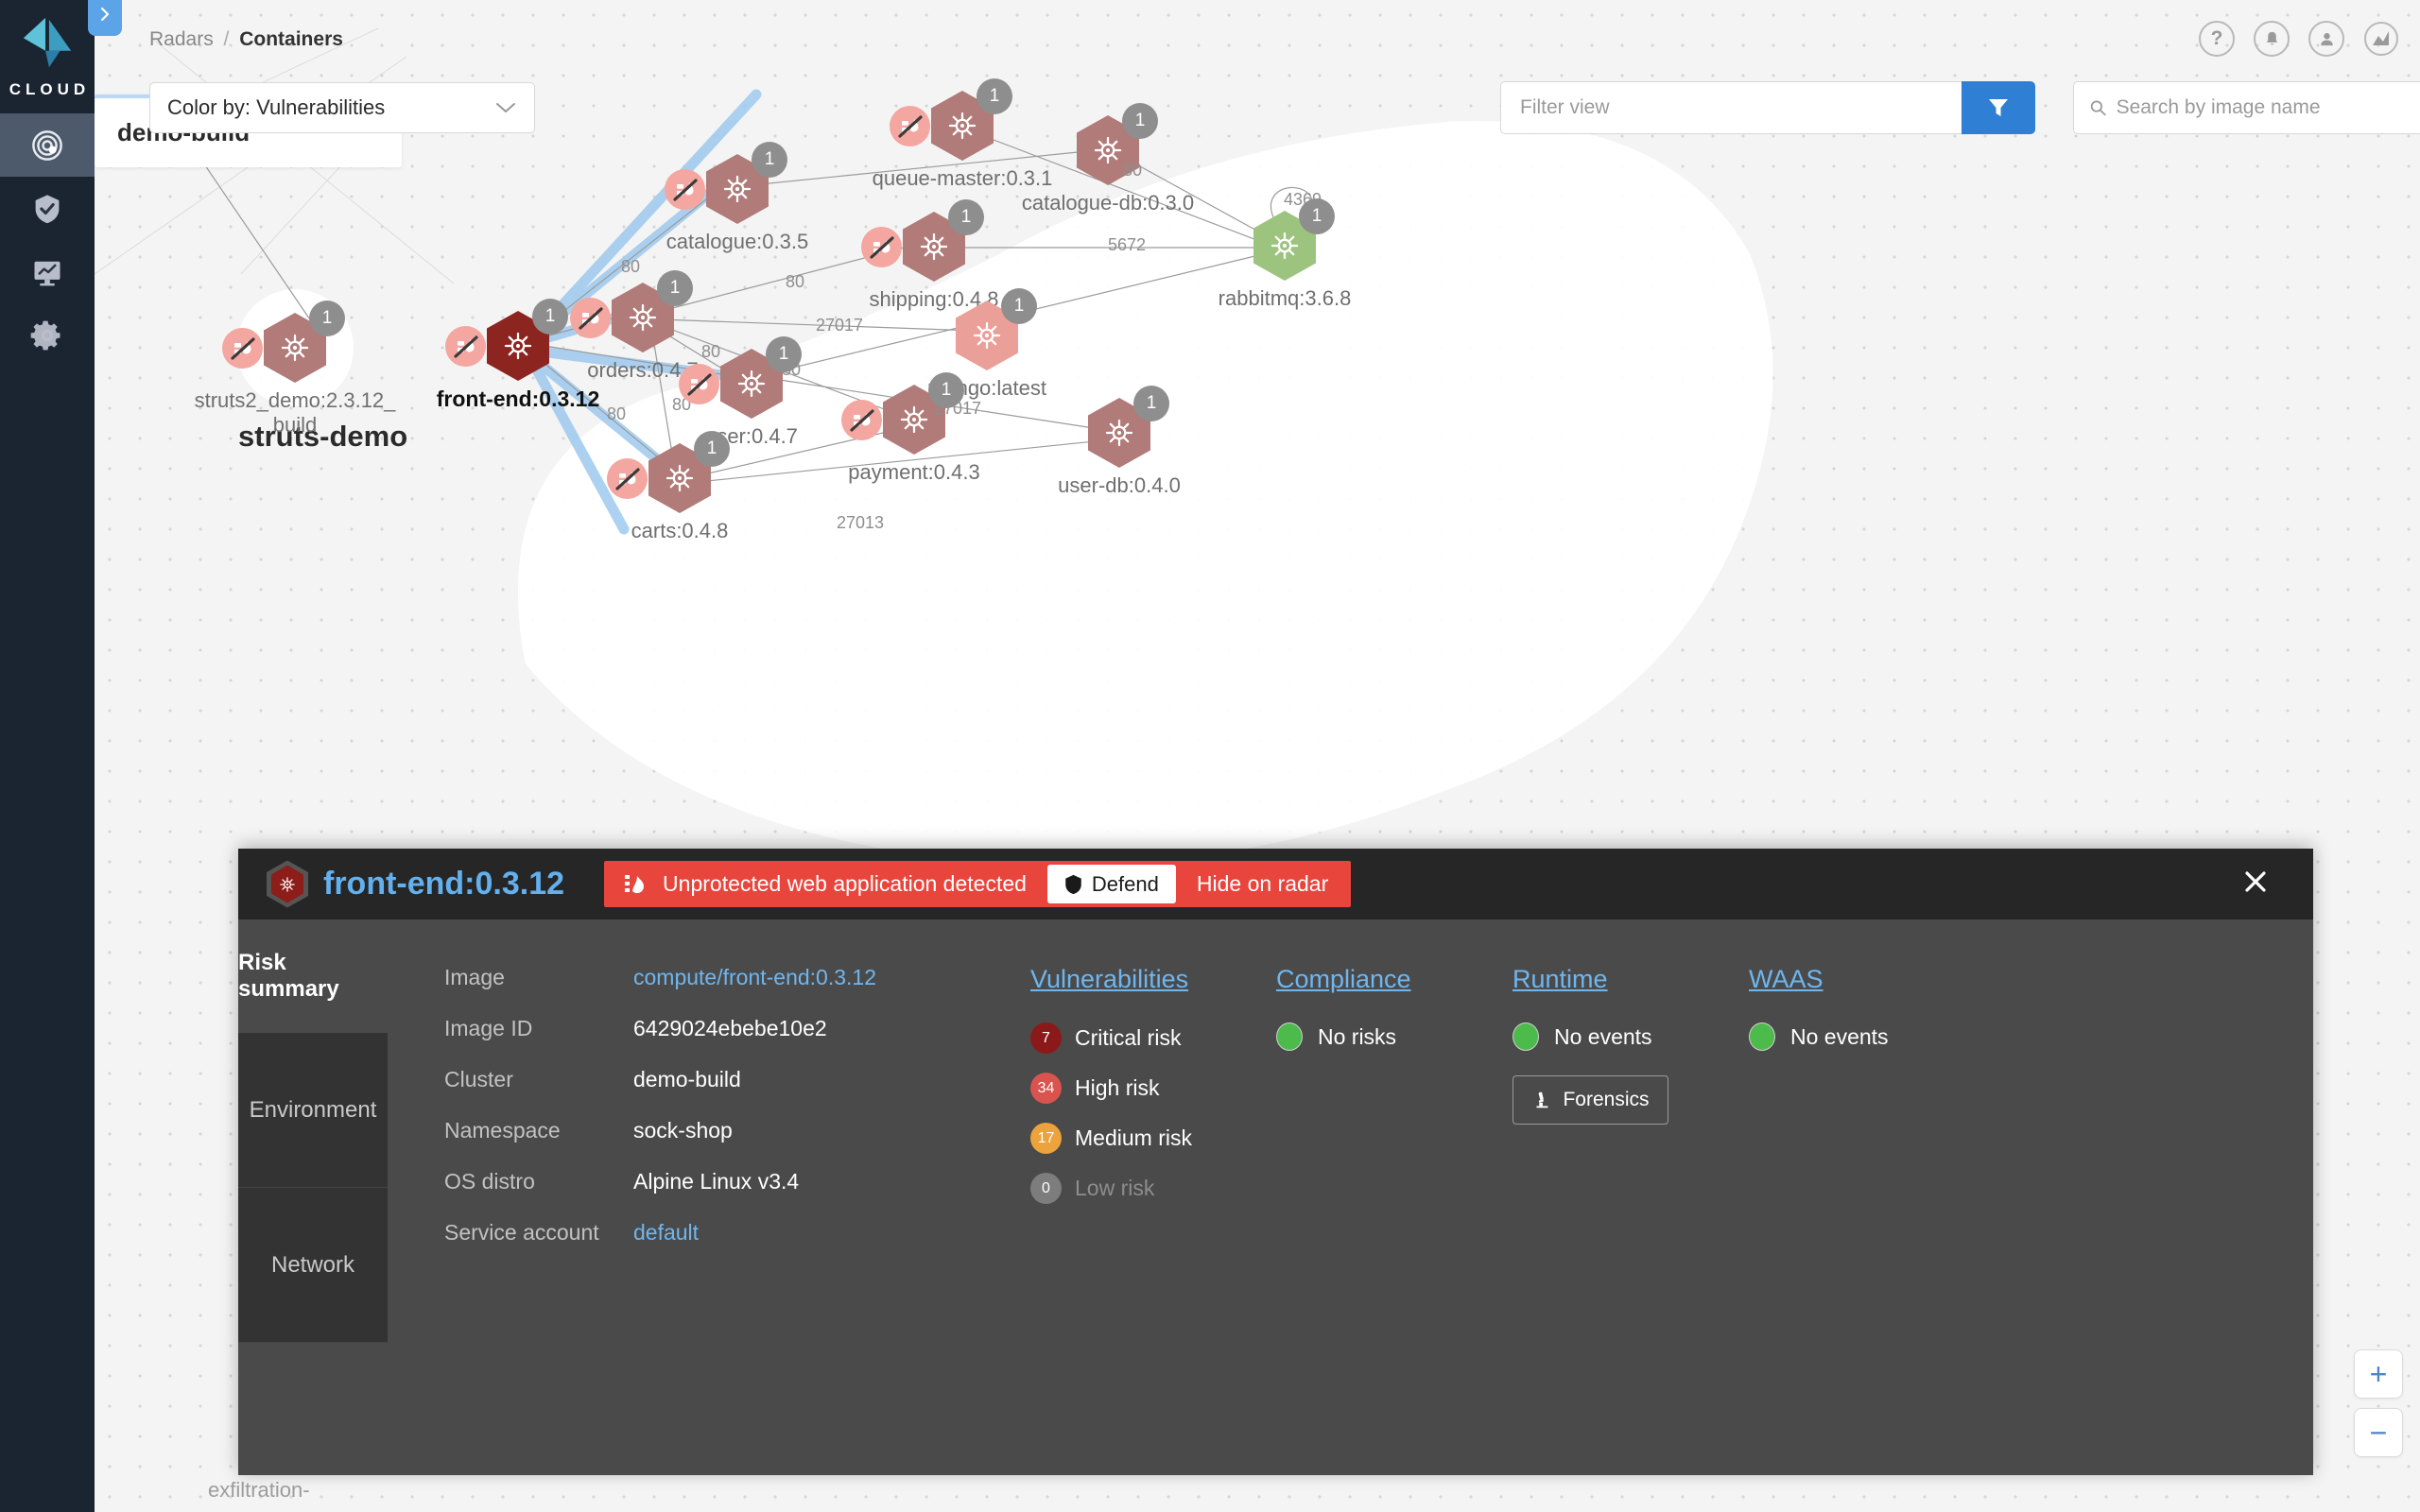 The width and height of the screenshot is (2420, 1512). What do you see at coordinates (1357, 1036) in the screenshot?
I see `status-label: No risks` at bounding box center [1357, 1036].